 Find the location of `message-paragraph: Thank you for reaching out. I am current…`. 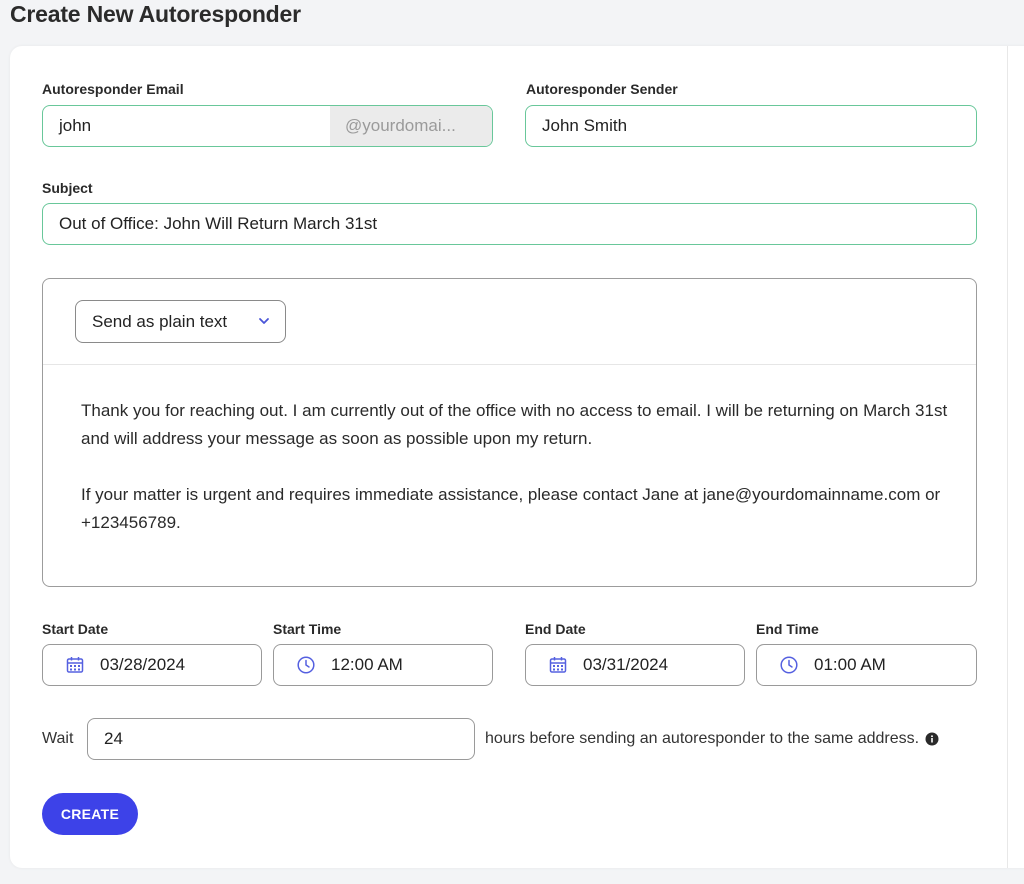

message-paragraph: Thank you for reaching out. I am current… is located at coordinates (514, 424).